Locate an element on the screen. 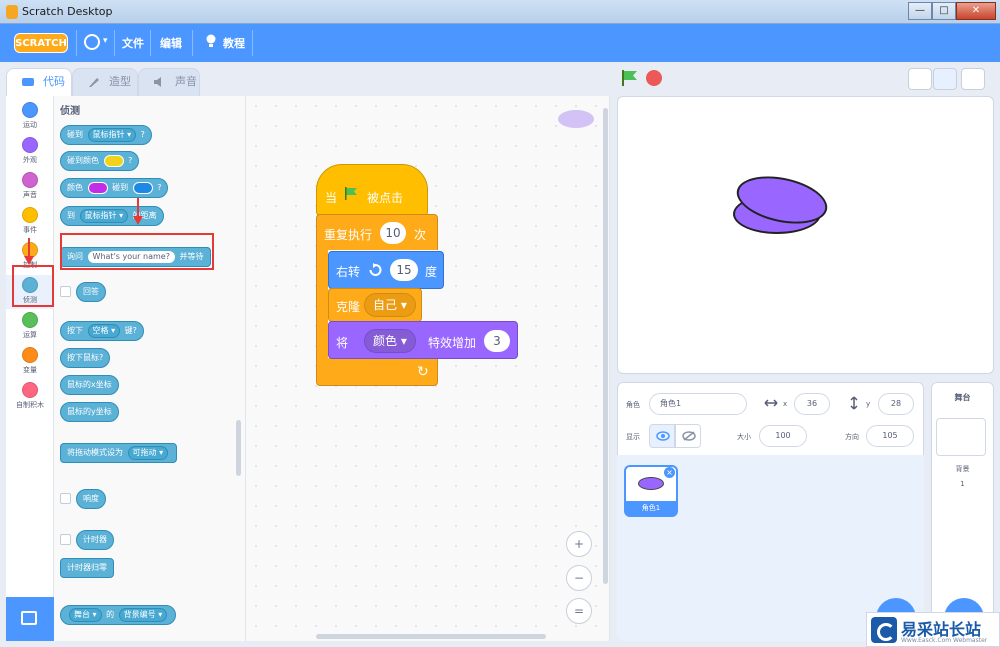 This screenshot has width=1000, height=647. block-distance-to: 到 鼠标指针 ▾ 的距离 is located at coordinates (112, 216).